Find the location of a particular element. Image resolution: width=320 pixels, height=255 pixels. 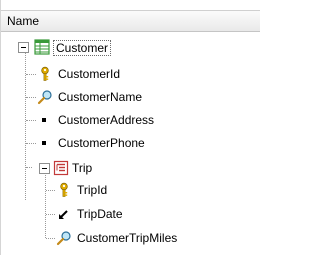

tree-node-label: Trip is located at coordinates (82, 168).